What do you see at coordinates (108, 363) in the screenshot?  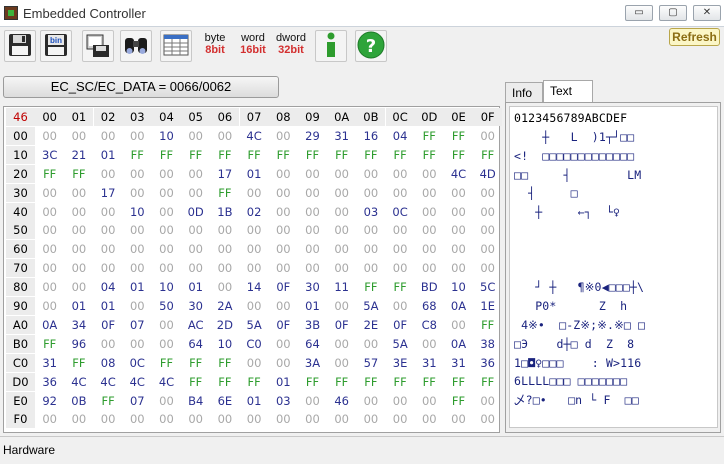 I see `hex-cell: 08` at bounding box center [108, 363].